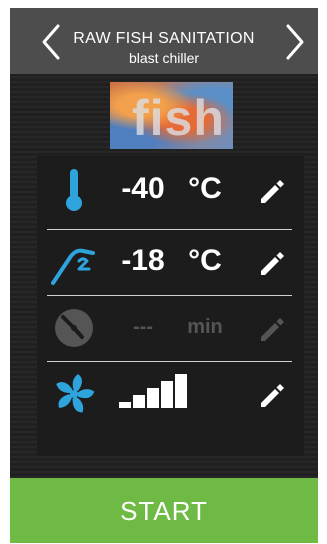 Image resolution: width=327 pixels, height=544 pixels. What do you see at coordinates (74, 328) in the screenshot?
I see `clock-icon` at bounding box center [74, 328].